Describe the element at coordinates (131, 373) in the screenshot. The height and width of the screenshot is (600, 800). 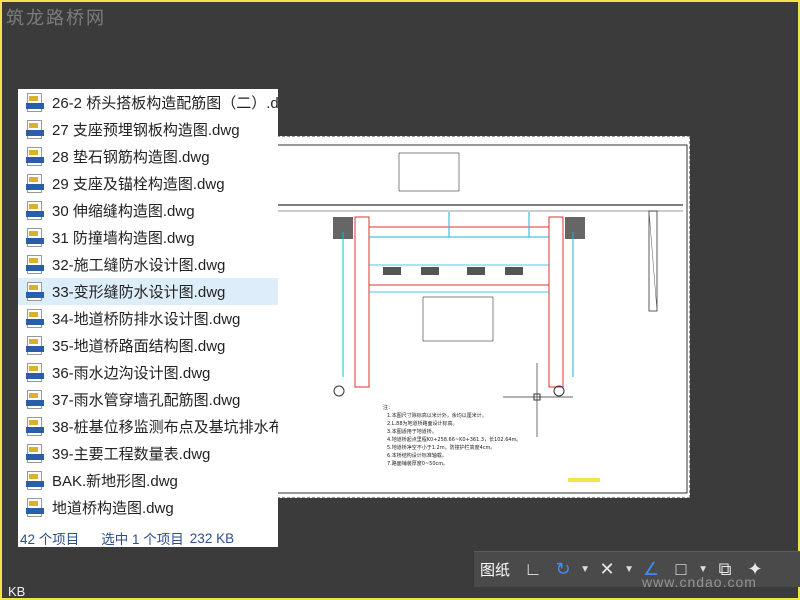
I see `file-name: 36-雨水边沟设计图.dwg` at that location.